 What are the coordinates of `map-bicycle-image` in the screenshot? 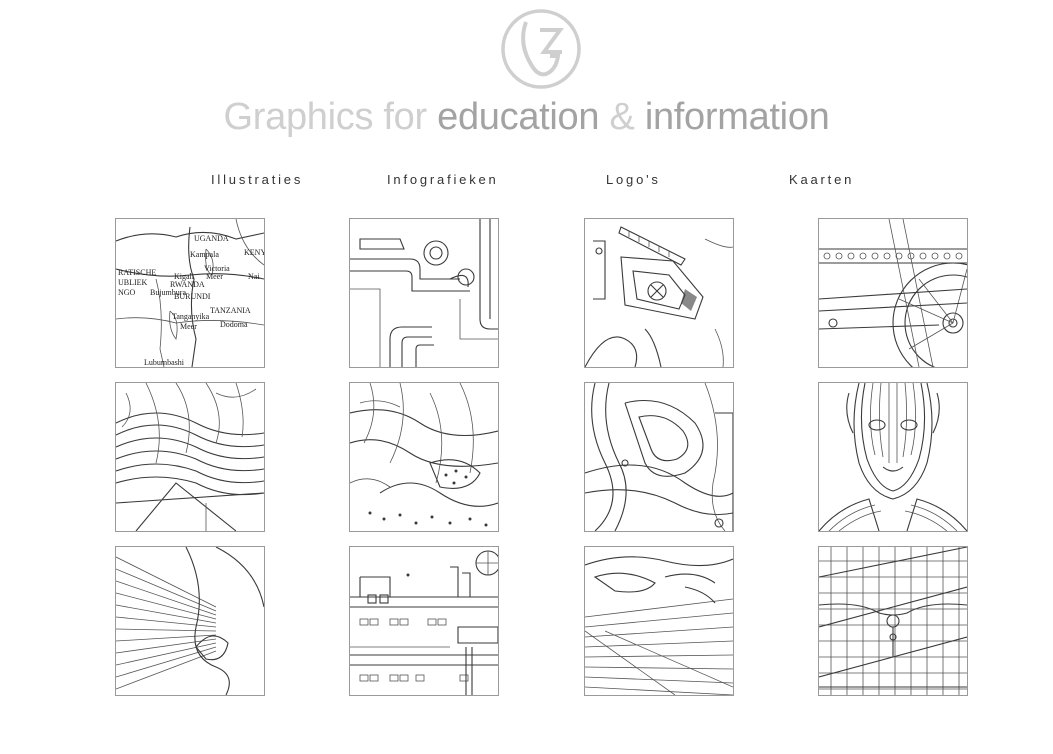 It's located at (893, 293).